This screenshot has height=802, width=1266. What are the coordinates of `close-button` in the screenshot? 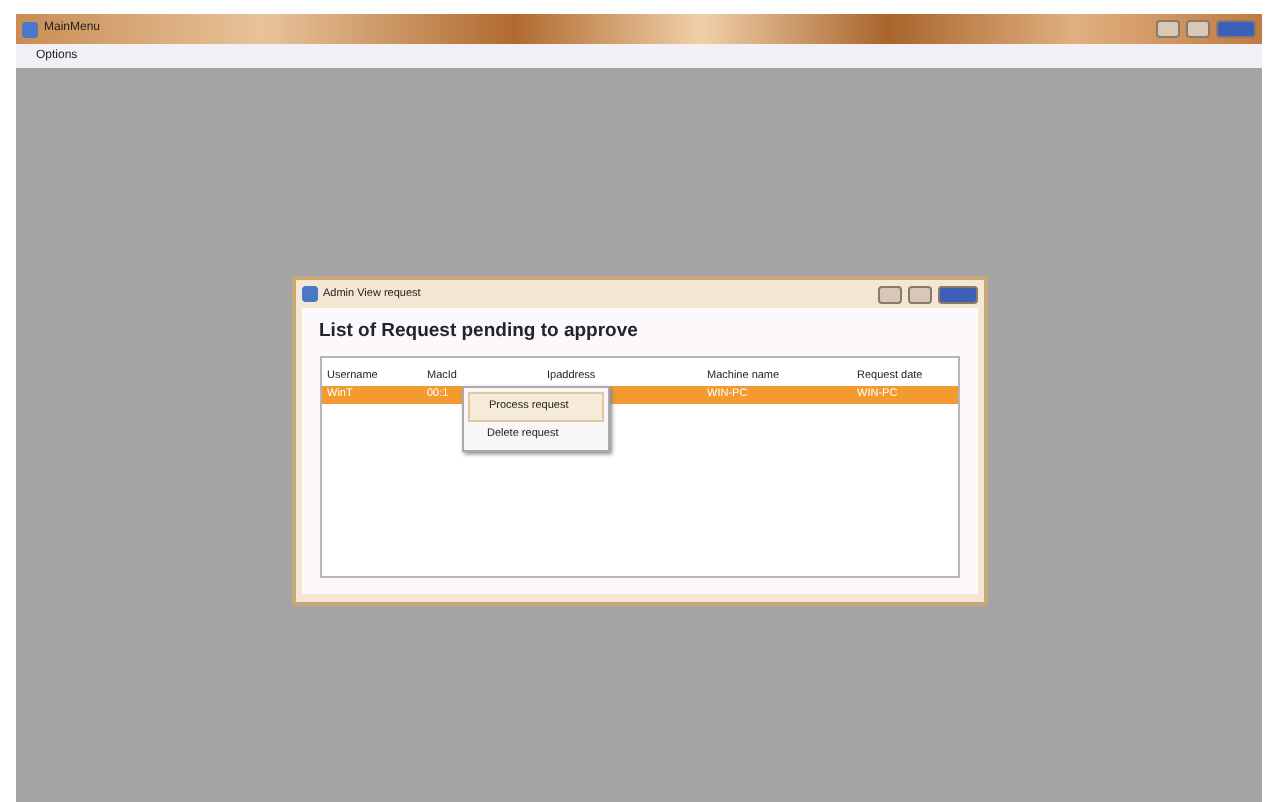 It's located at (957, 294).